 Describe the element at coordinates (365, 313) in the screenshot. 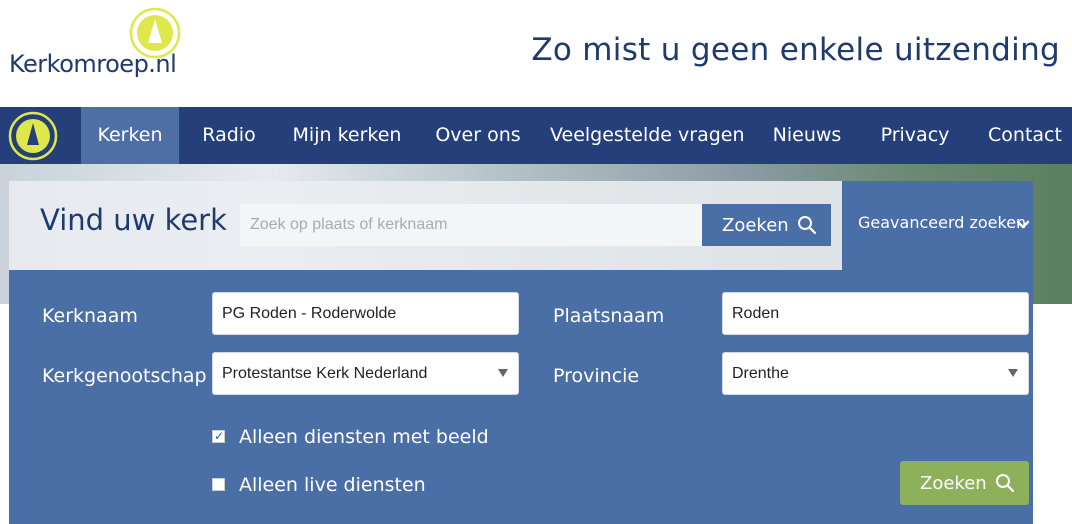

I see `kerknaam-input` at that location.